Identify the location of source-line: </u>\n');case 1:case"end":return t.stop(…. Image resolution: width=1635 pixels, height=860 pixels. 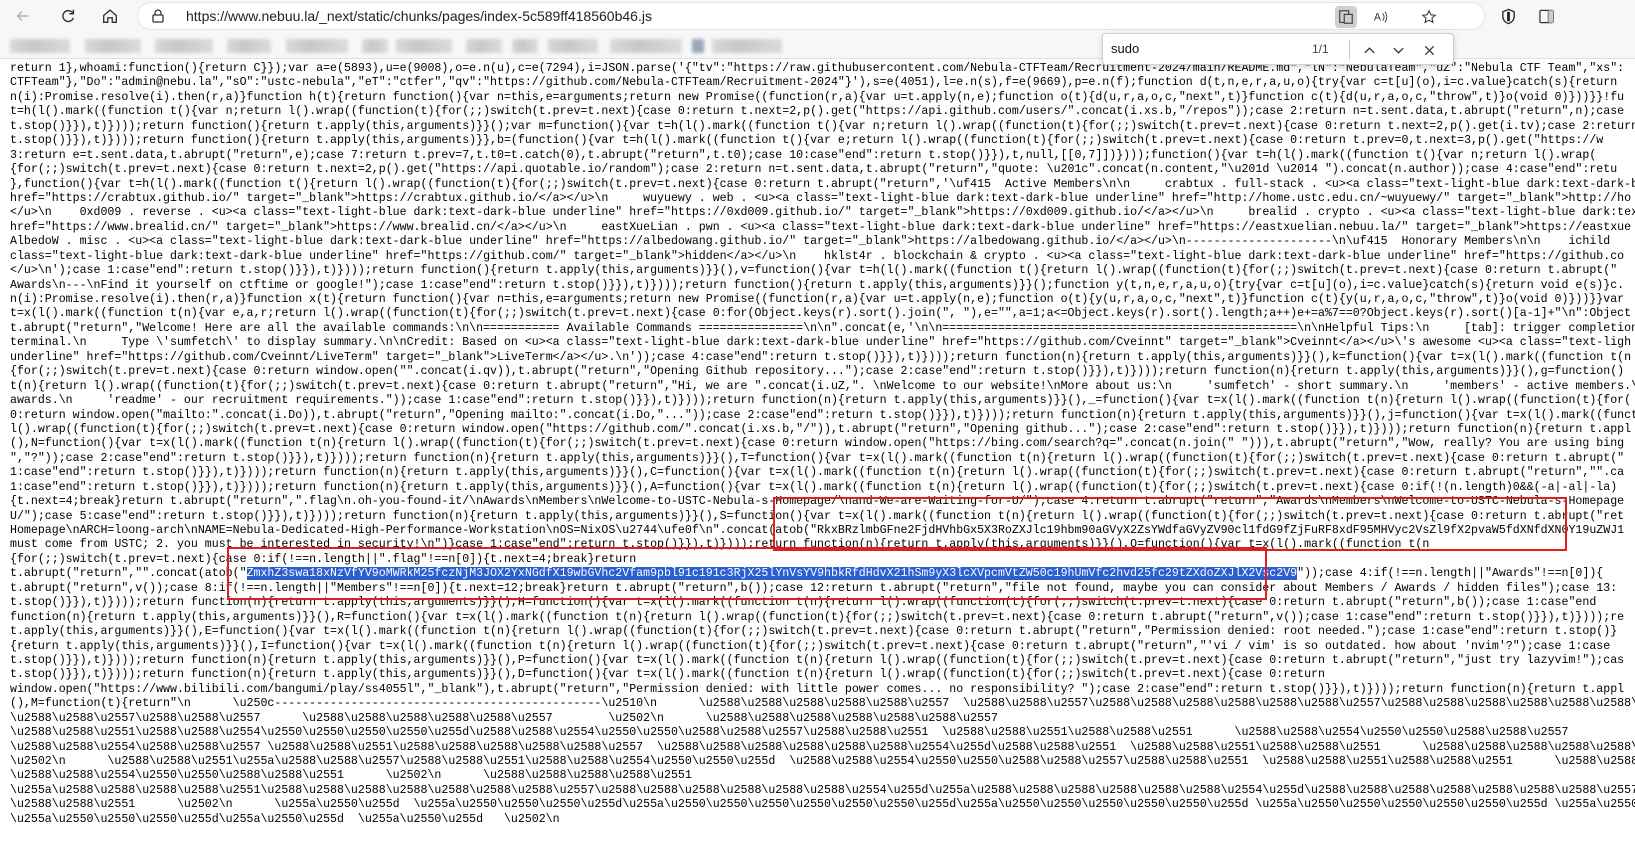
(814, 271).